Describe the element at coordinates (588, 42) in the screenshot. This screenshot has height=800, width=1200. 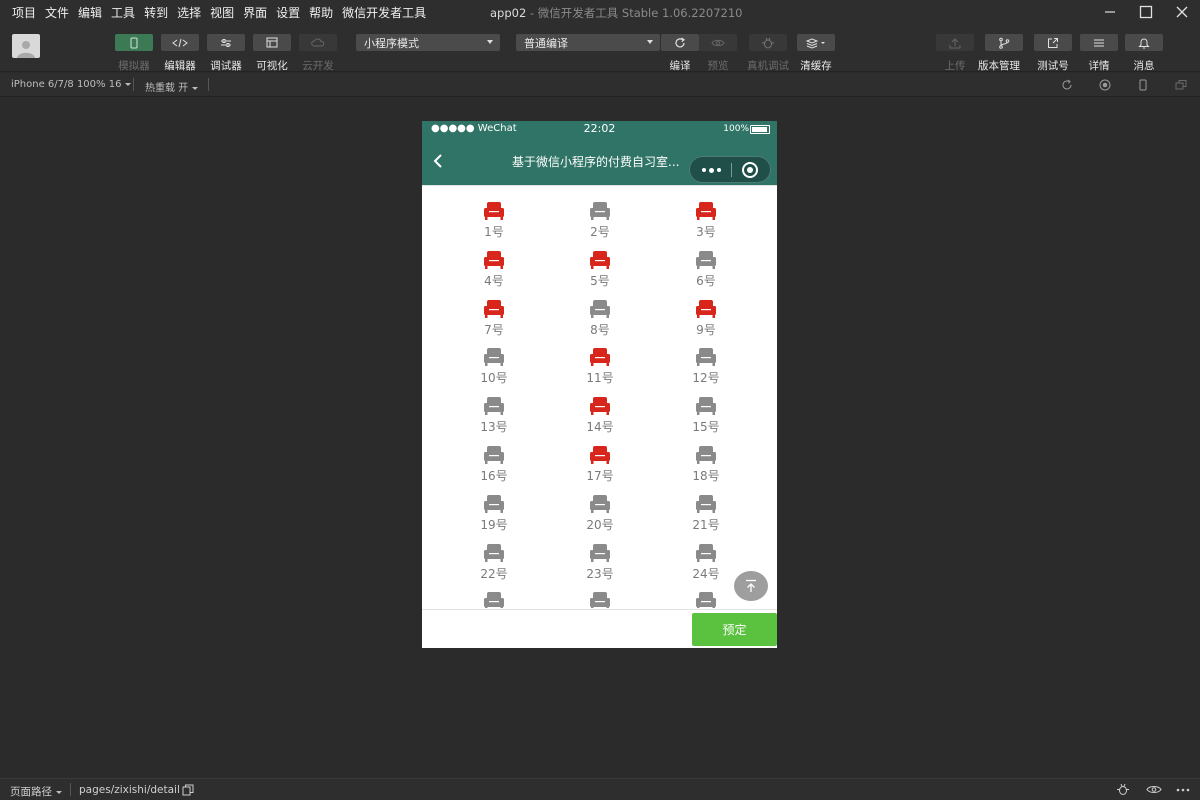
I see `compile-select: 普通编译` at that location.